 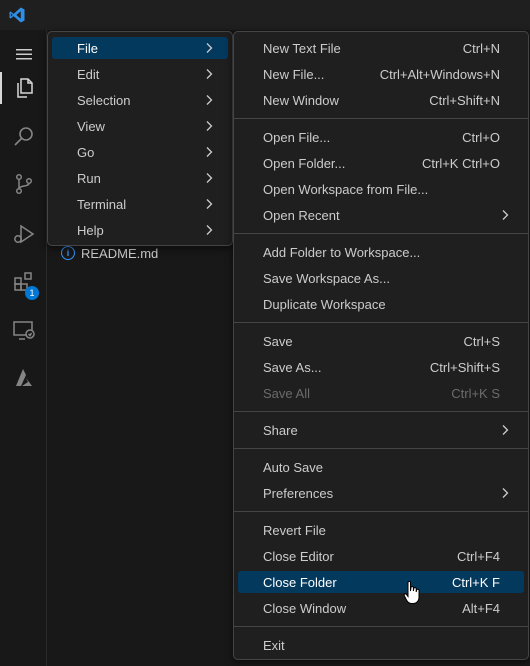 What do you see at coordinates (87, 48) in the screenshot?
I see `menu-file-label: File` at bounding box center [87, 48].